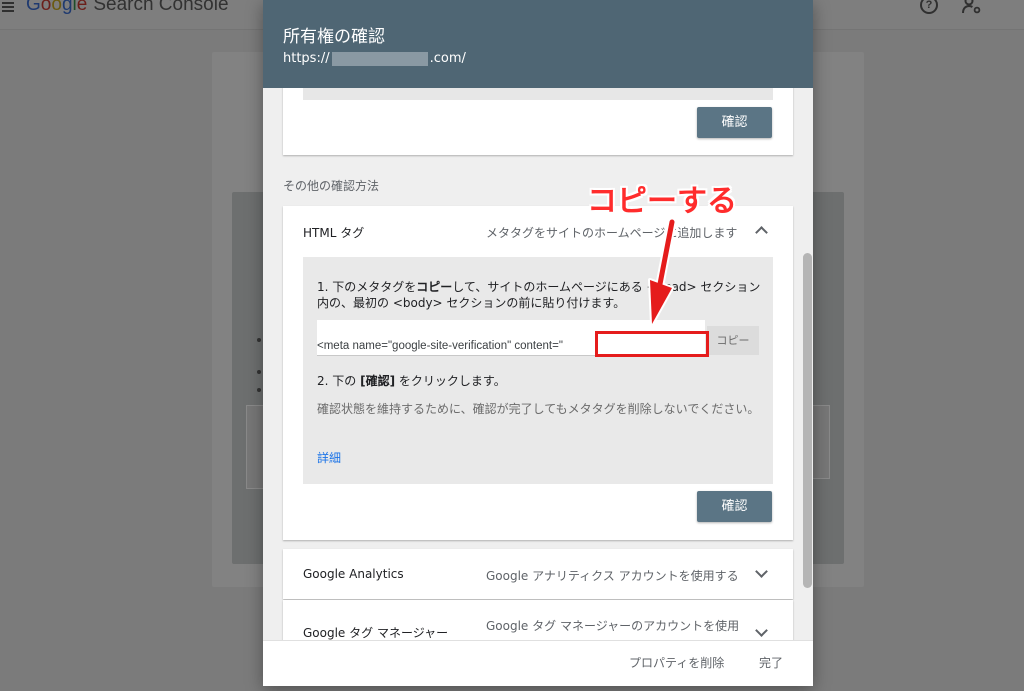 This screenshot has width=1024, height=691. I want to click on google-tag-manager-title: Google タグ マネージャー, so click(376, 633).